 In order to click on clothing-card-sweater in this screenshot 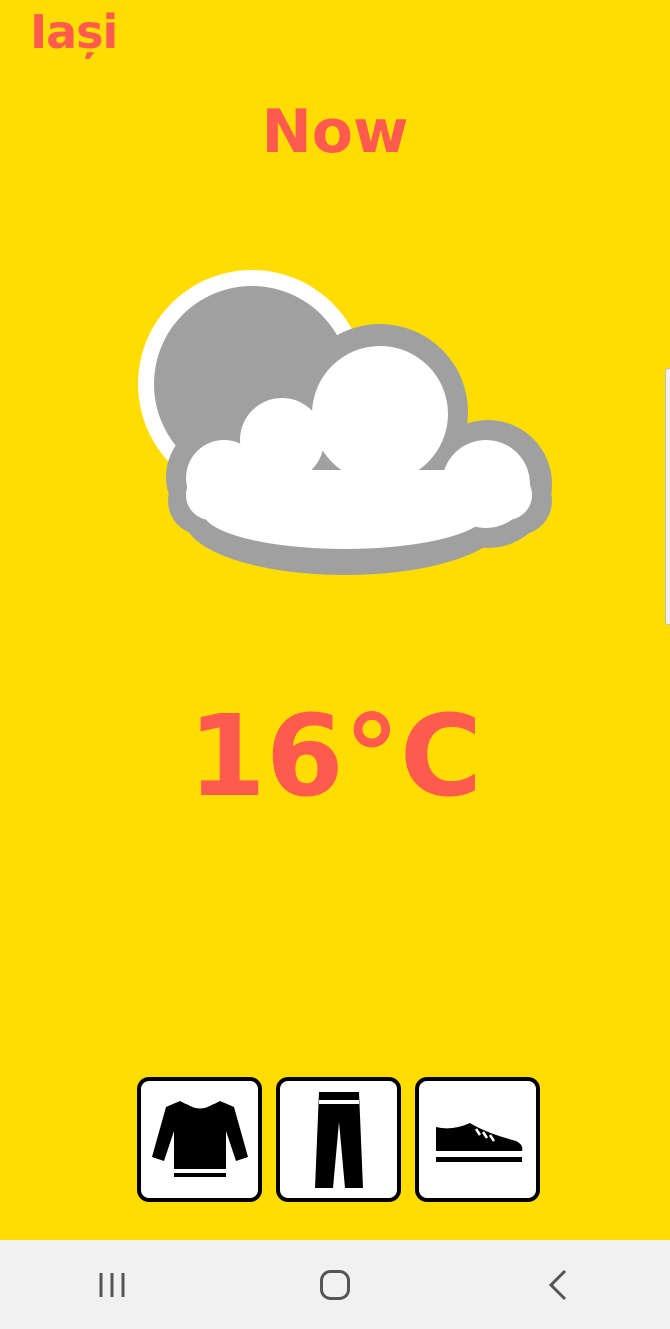, I will do `click(199, 1139)`.